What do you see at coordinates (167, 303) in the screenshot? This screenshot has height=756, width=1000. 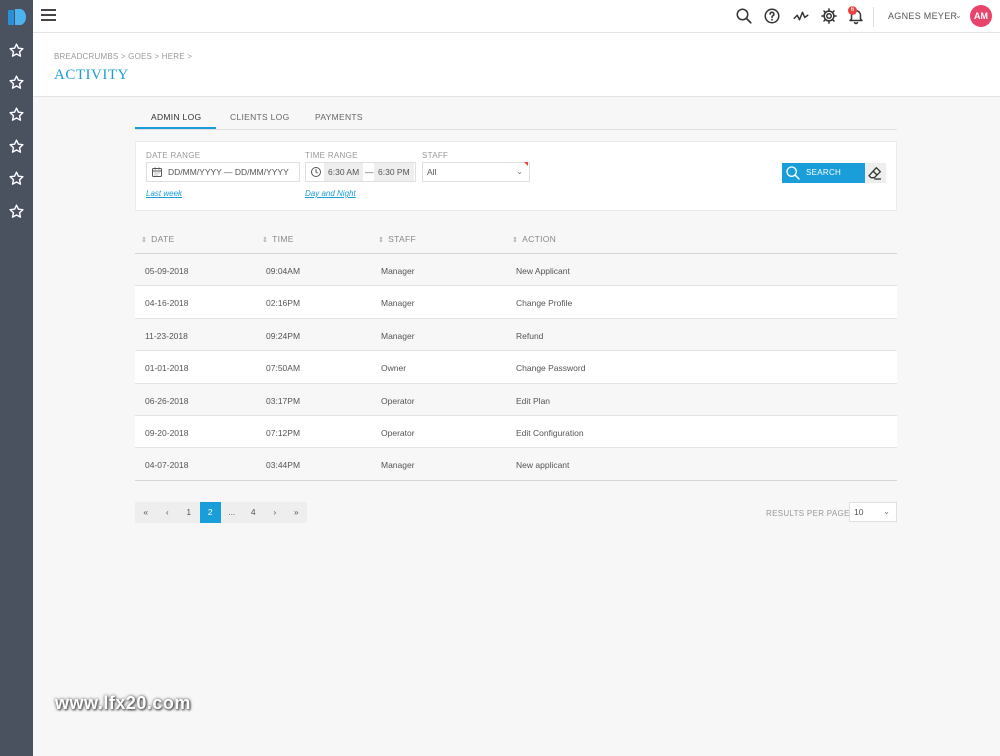 I see `table-cell-date: 04-16-2018` at bounding box center [167, 303].